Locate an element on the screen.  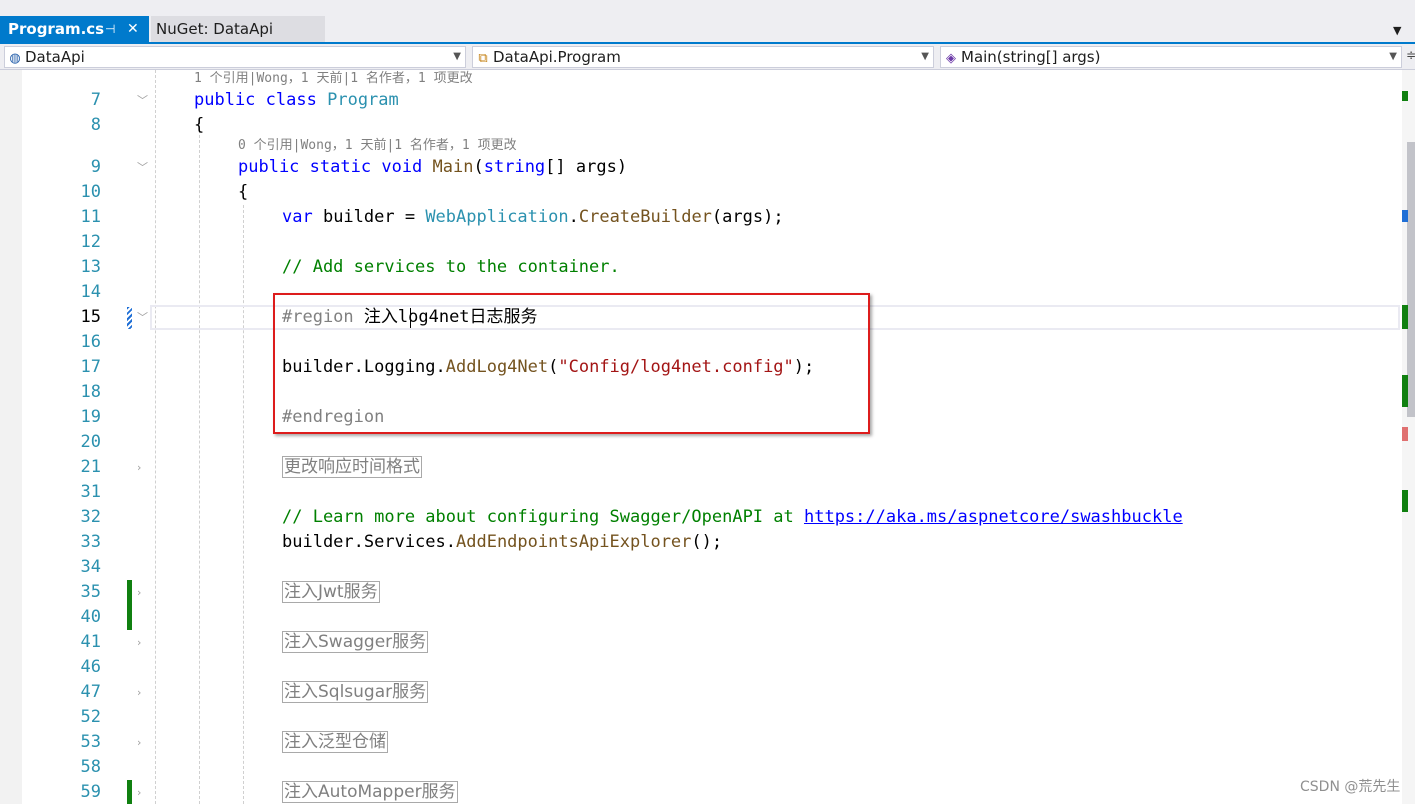
line-number: 18 is located at coordinates (90, 392).